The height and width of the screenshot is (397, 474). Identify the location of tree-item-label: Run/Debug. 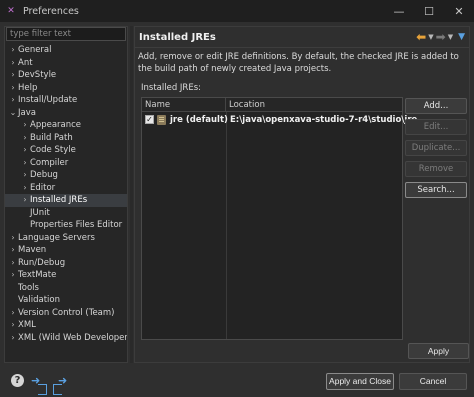
(42, 262).